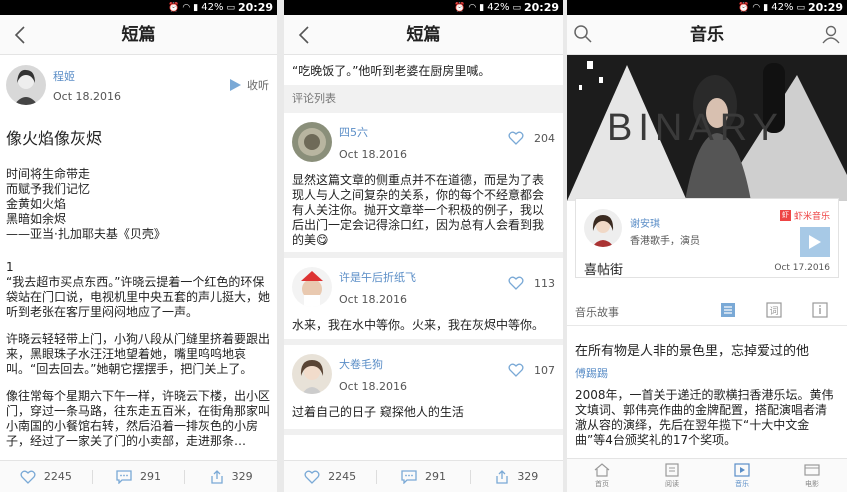 The width and height of the screenshot is (847, 492). Describe the element at coordinates (602, 475) in the screenshot. I see `tab-home: 首页` at that location.